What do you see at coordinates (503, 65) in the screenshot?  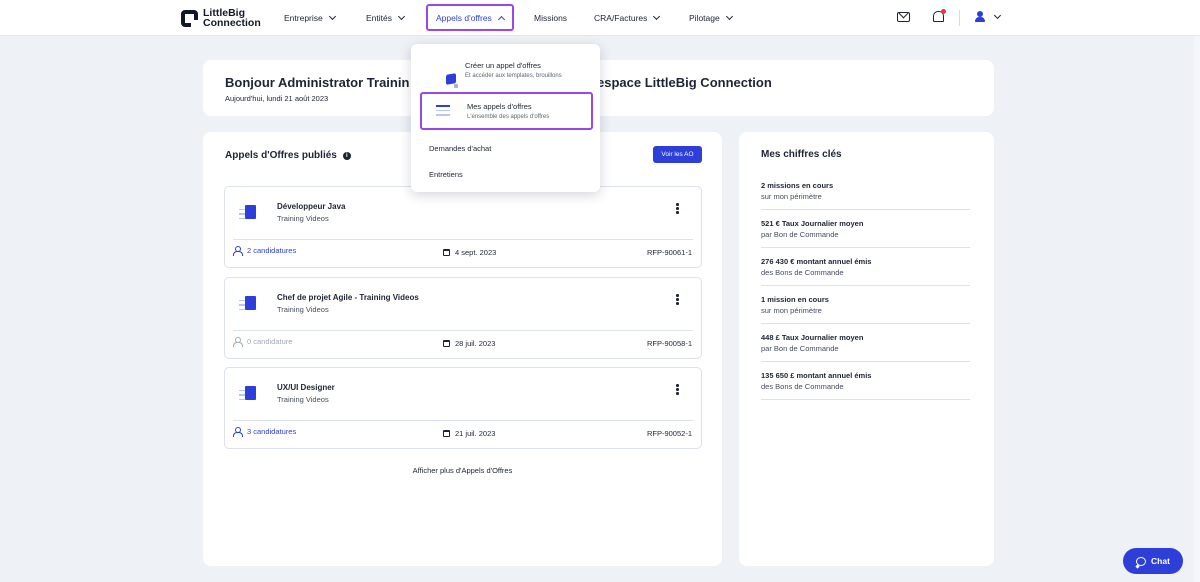 I see `dropdown-item-label: Créer un appel d'offres` at bounding box center [503, 65].